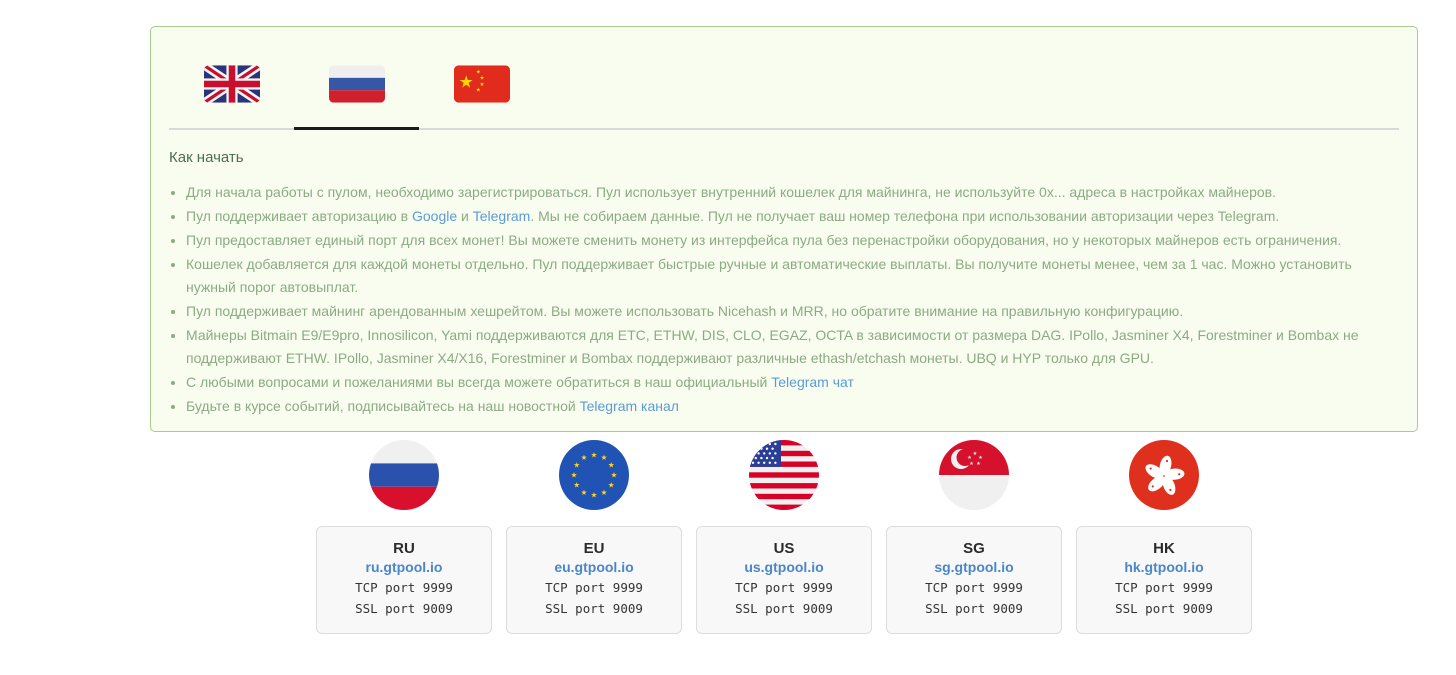 The height and width of the screenshot is (675, 1456). Describe the element at coordinates (594, 475) in the screenshot. I see `eu-circle-flag-icon: ★ ★ ★ ★ ★ ★ ★ ★ ★ ★ ★ ★` at that location.